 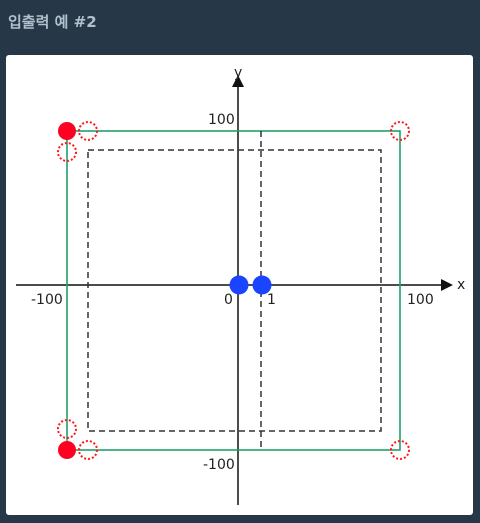 What do you see at coordinates (47, 300) in the screenshot?
I see `tick-x-neg100: -100` at bounding box center [47, 300].